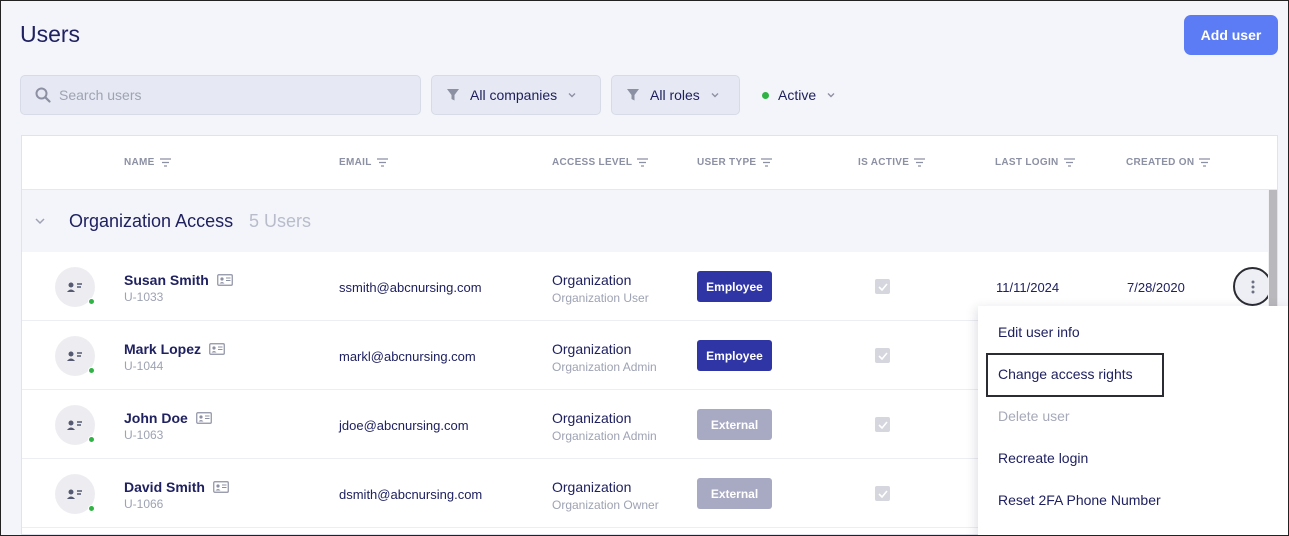 This screenshot has width=1289, height=536. What do you see at coordinates (1079, 500) in the screenshot?
I see `menu-item-reset-2fa-phone: Reset 2FA Phone Number` at bounding box center [1079, 500].